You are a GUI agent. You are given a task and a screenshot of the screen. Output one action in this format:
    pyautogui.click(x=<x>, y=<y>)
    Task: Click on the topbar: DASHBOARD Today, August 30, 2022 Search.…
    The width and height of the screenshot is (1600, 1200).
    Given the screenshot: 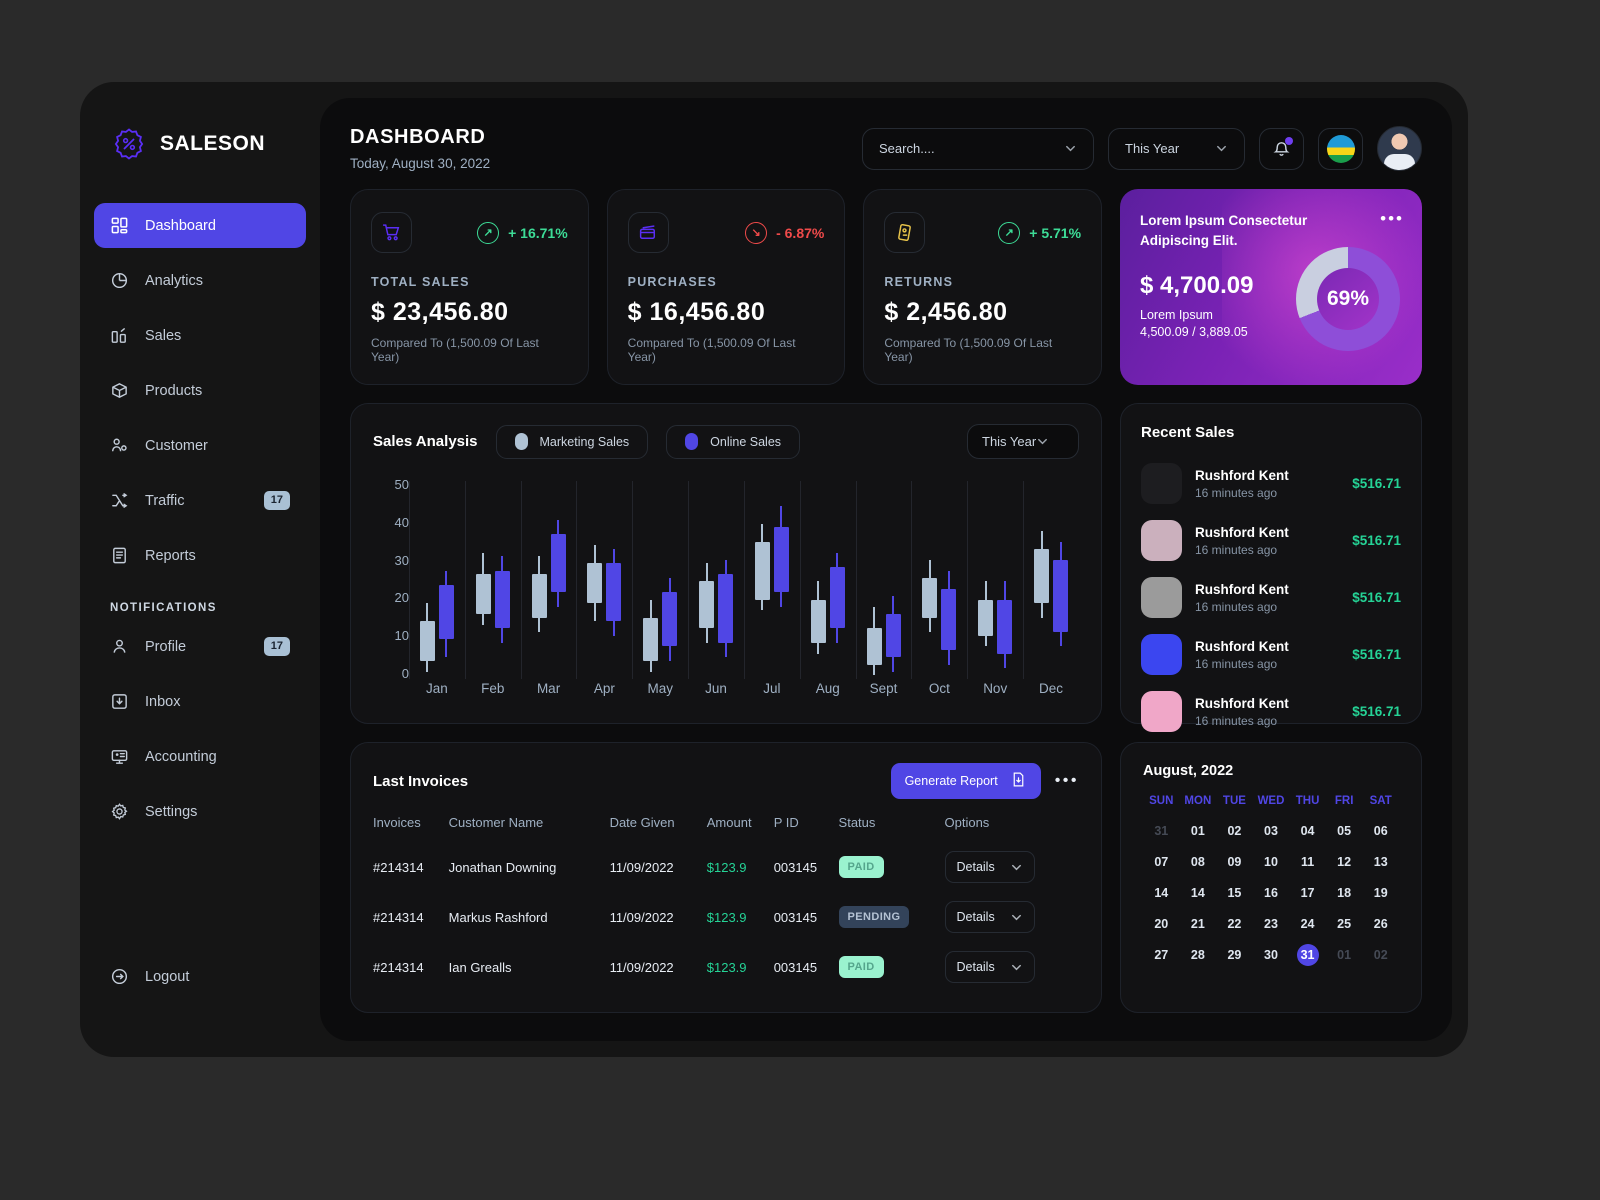 What is the action you would take?
    pyautogui.click(x=886, y=148)
    